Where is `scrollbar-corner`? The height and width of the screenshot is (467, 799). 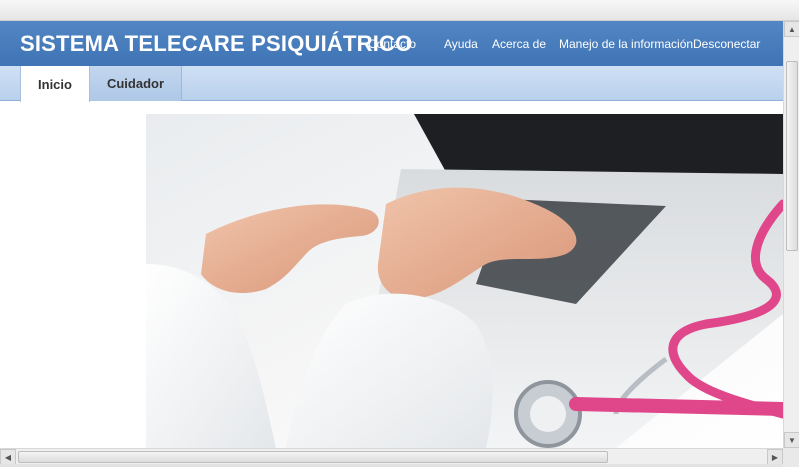 scrollbar-corner is located at coordinates (791, 457).